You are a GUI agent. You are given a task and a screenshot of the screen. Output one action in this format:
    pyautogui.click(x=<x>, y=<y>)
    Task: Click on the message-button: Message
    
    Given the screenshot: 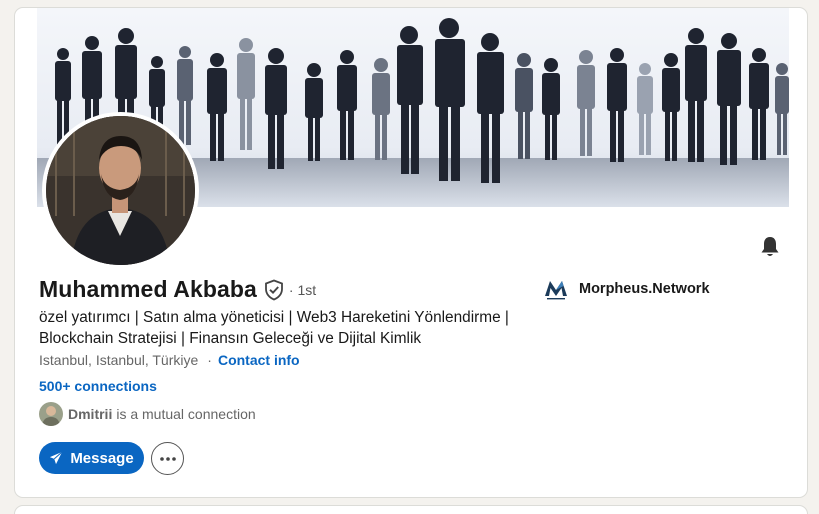 What is the action you would take?
    pyautogui.click(x=91, y=458)
    